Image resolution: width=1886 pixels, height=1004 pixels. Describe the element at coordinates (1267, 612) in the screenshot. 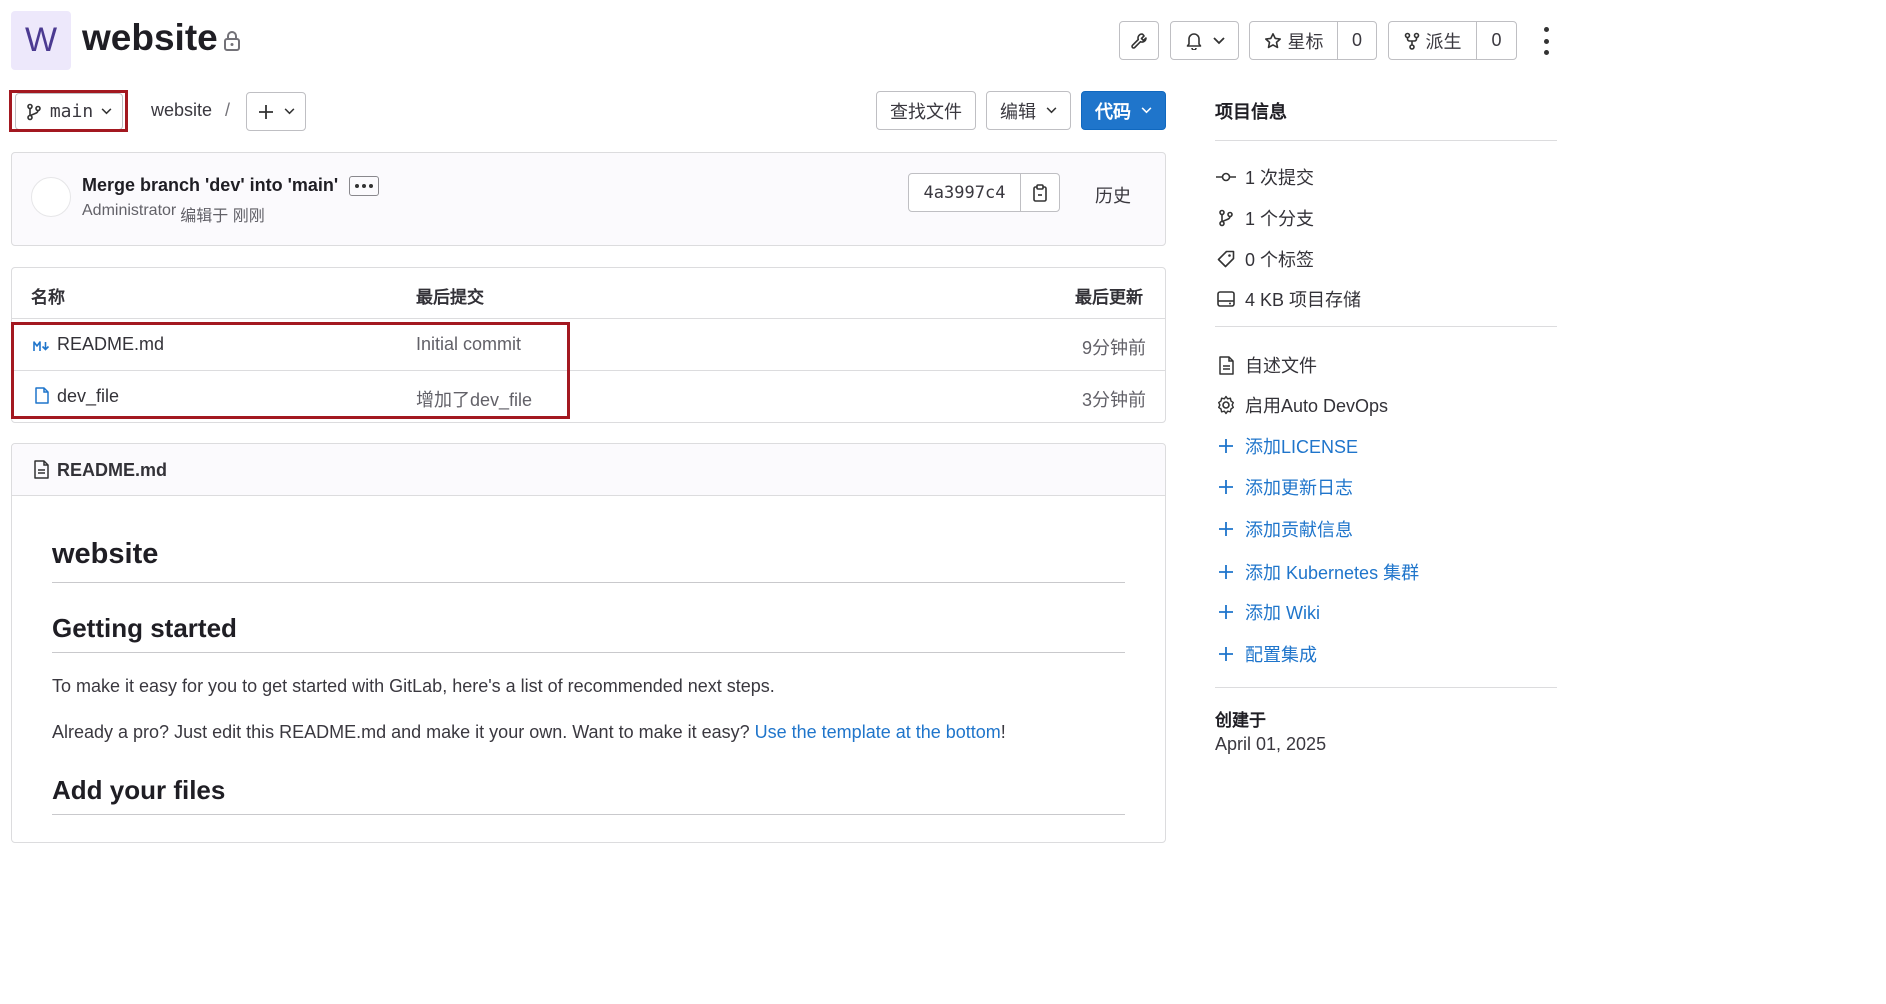

I see `add-wiki-link: 添加 Wiki` at that location.